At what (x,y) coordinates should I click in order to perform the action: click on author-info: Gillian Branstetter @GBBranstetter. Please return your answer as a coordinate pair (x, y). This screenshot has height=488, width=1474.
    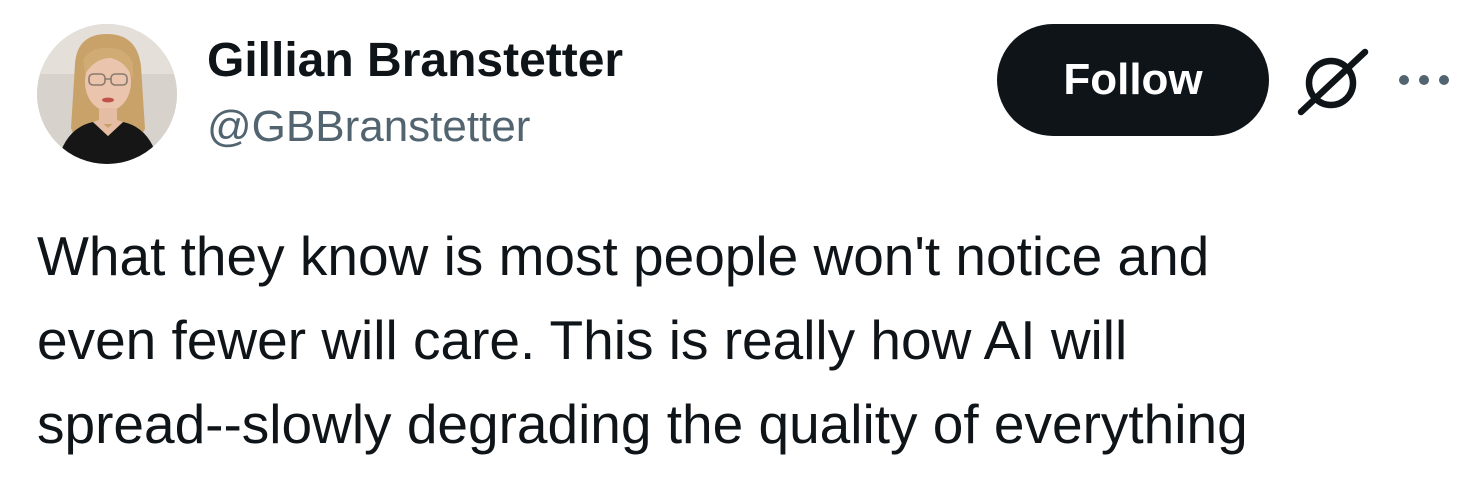
    Looking at the image, I should click on (415, 94).